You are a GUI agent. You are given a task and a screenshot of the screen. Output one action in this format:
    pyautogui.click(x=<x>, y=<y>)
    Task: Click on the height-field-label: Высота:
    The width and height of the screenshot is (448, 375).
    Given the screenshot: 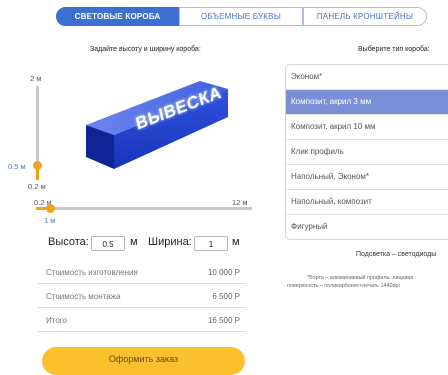 What is the action you would take?
    pyautogui.click(x=68, y=242)
    